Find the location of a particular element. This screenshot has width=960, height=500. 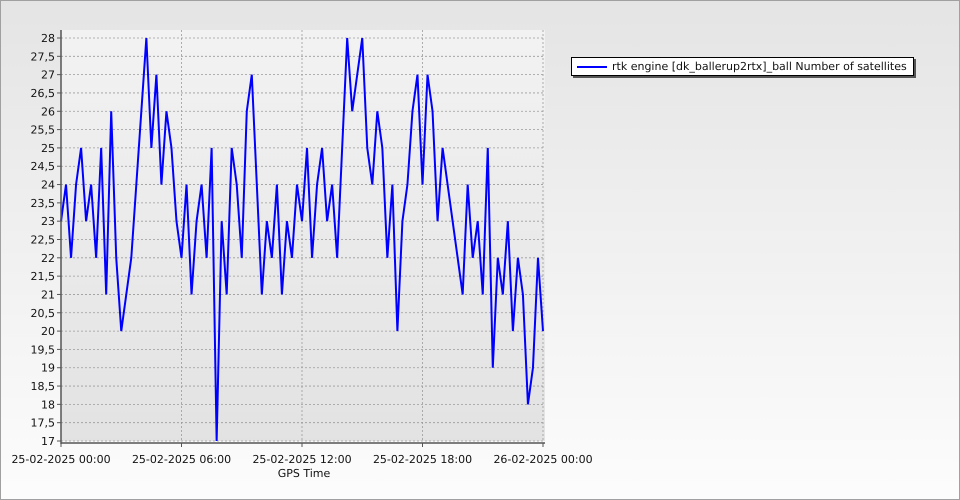

y-tick-label: 23 is located at coordinates (48, 221).